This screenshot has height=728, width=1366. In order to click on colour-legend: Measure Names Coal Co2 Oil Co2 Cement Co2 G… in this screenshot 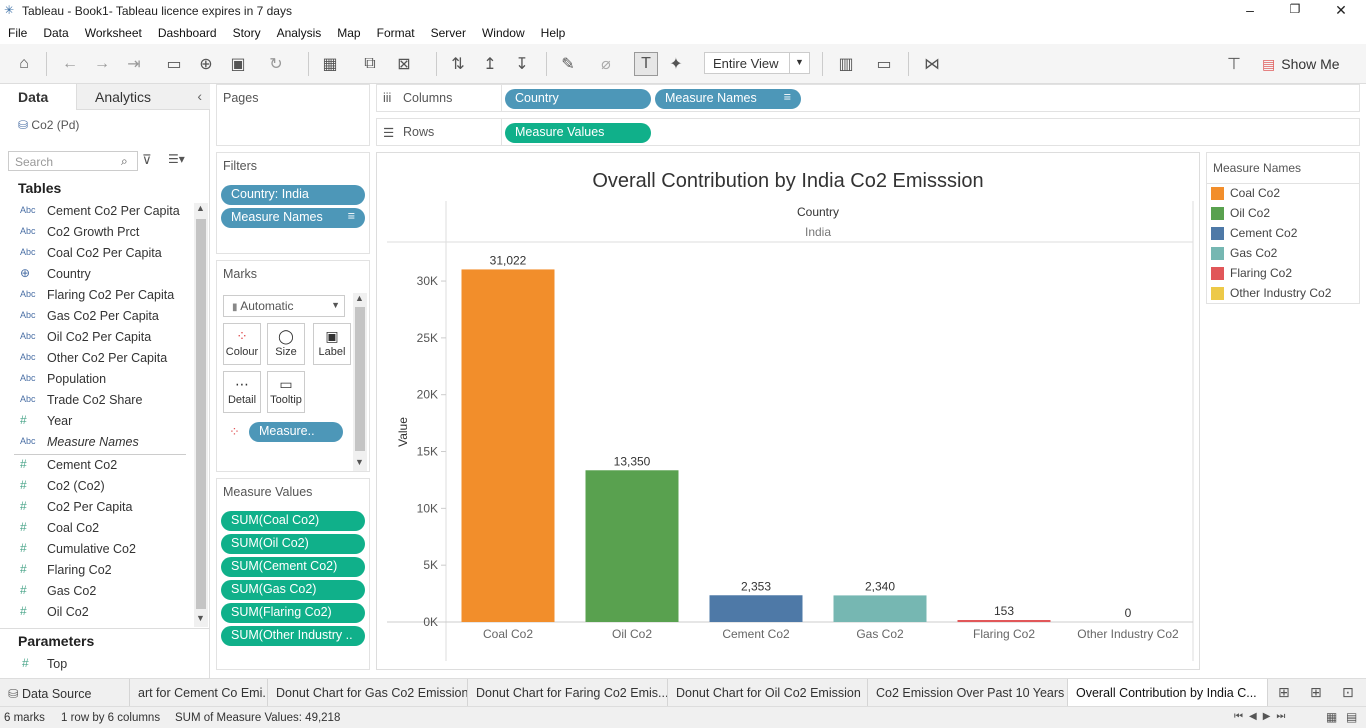, I will do `click(1283, 228)`.